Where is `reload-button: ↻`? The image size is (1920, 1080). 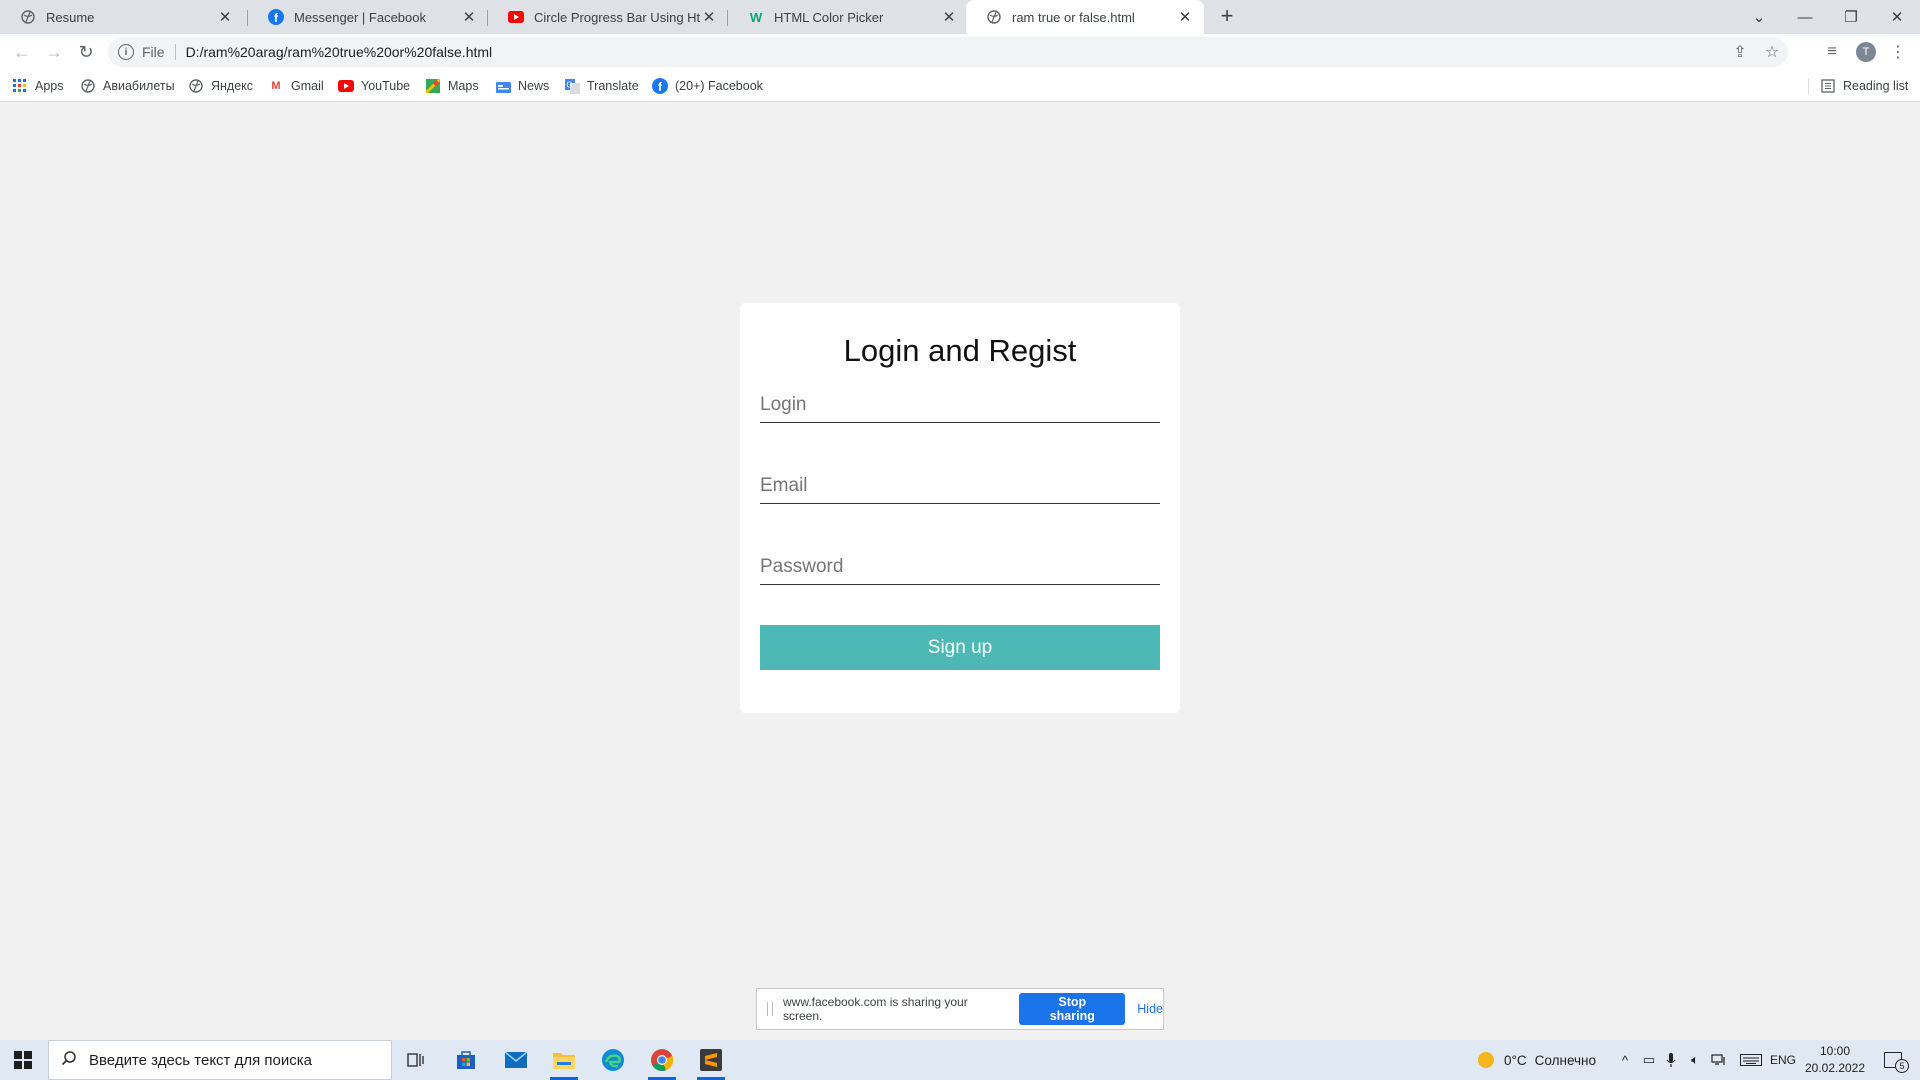
reload-button: ↻ is located at coordinates (86, 52).